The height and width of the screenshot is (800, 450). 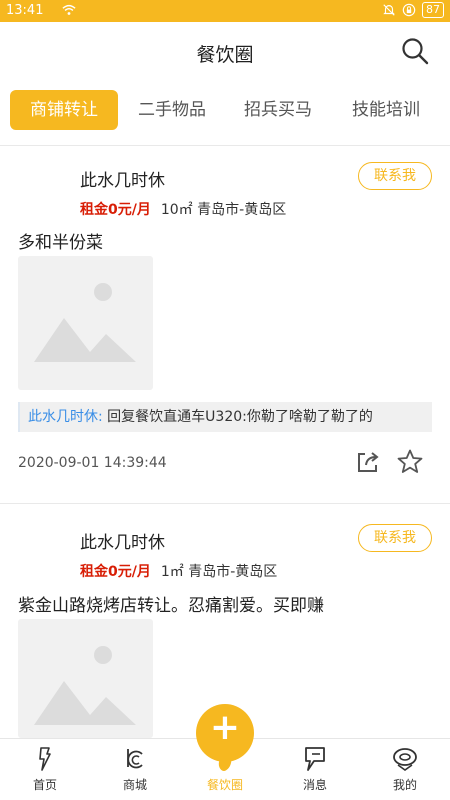 I want to click on search-icon, so click(x=415, y=51).